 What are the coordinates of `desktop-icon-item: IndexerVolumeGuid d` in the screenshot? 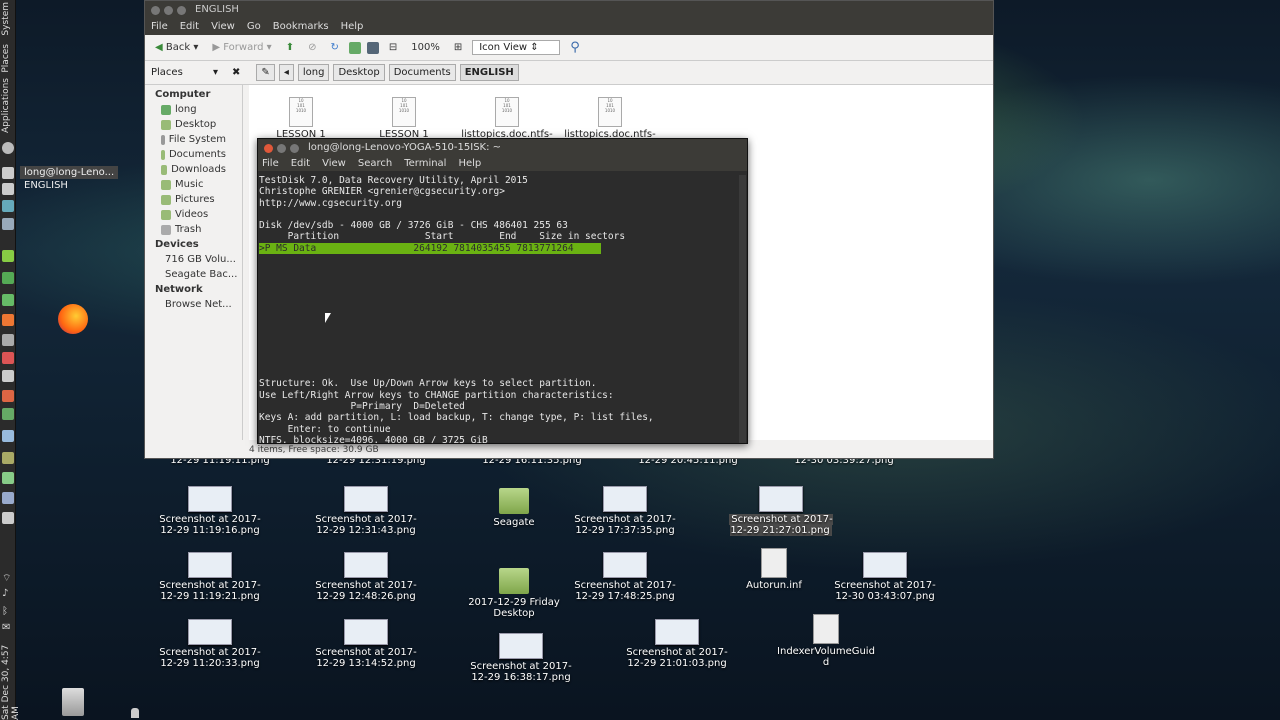 It's located at (826, 641).